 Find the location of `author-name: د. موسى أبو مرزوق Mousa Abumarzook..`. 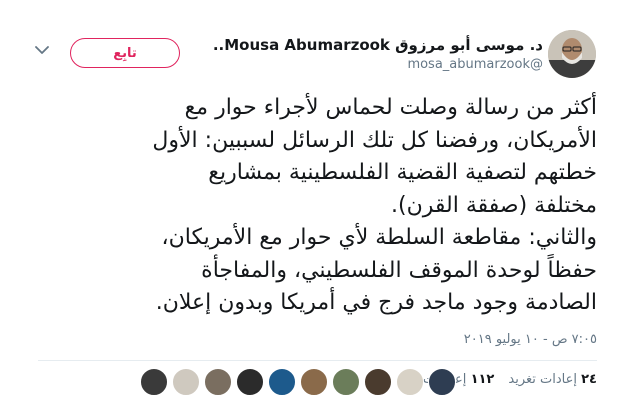

author-name: د. موسى أبو مرزوق Mousa Abumarzook.. is located at coordinates (378, 45).